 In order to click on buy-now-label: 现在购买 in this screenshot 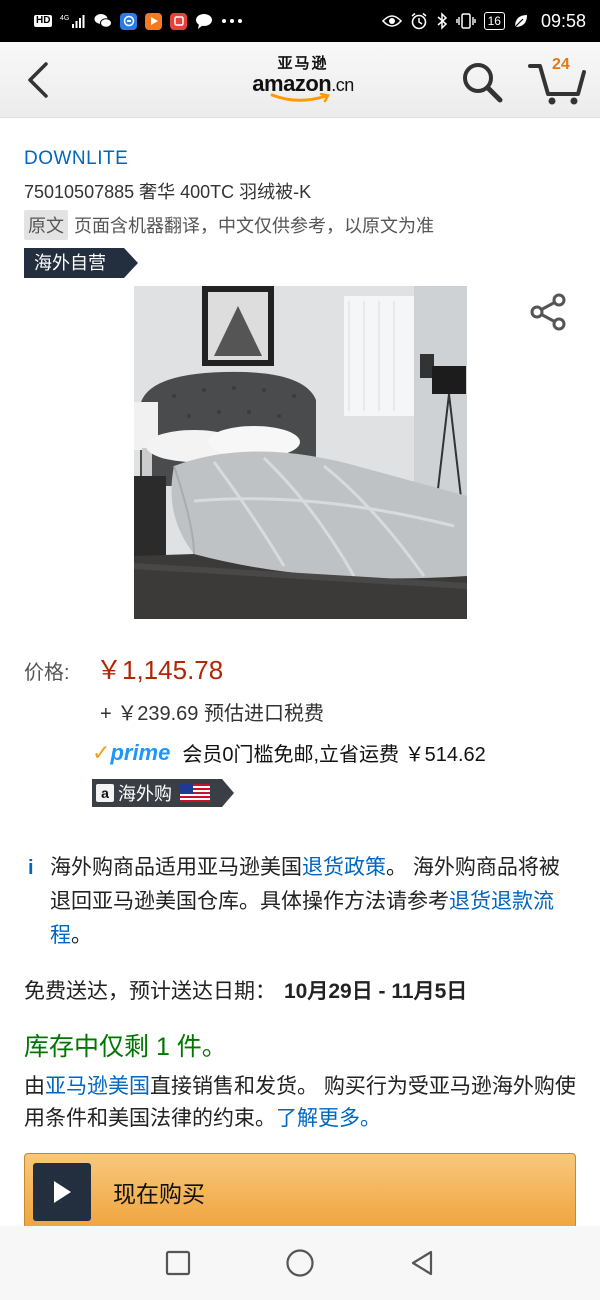, I will do `click(159, 1194)`.